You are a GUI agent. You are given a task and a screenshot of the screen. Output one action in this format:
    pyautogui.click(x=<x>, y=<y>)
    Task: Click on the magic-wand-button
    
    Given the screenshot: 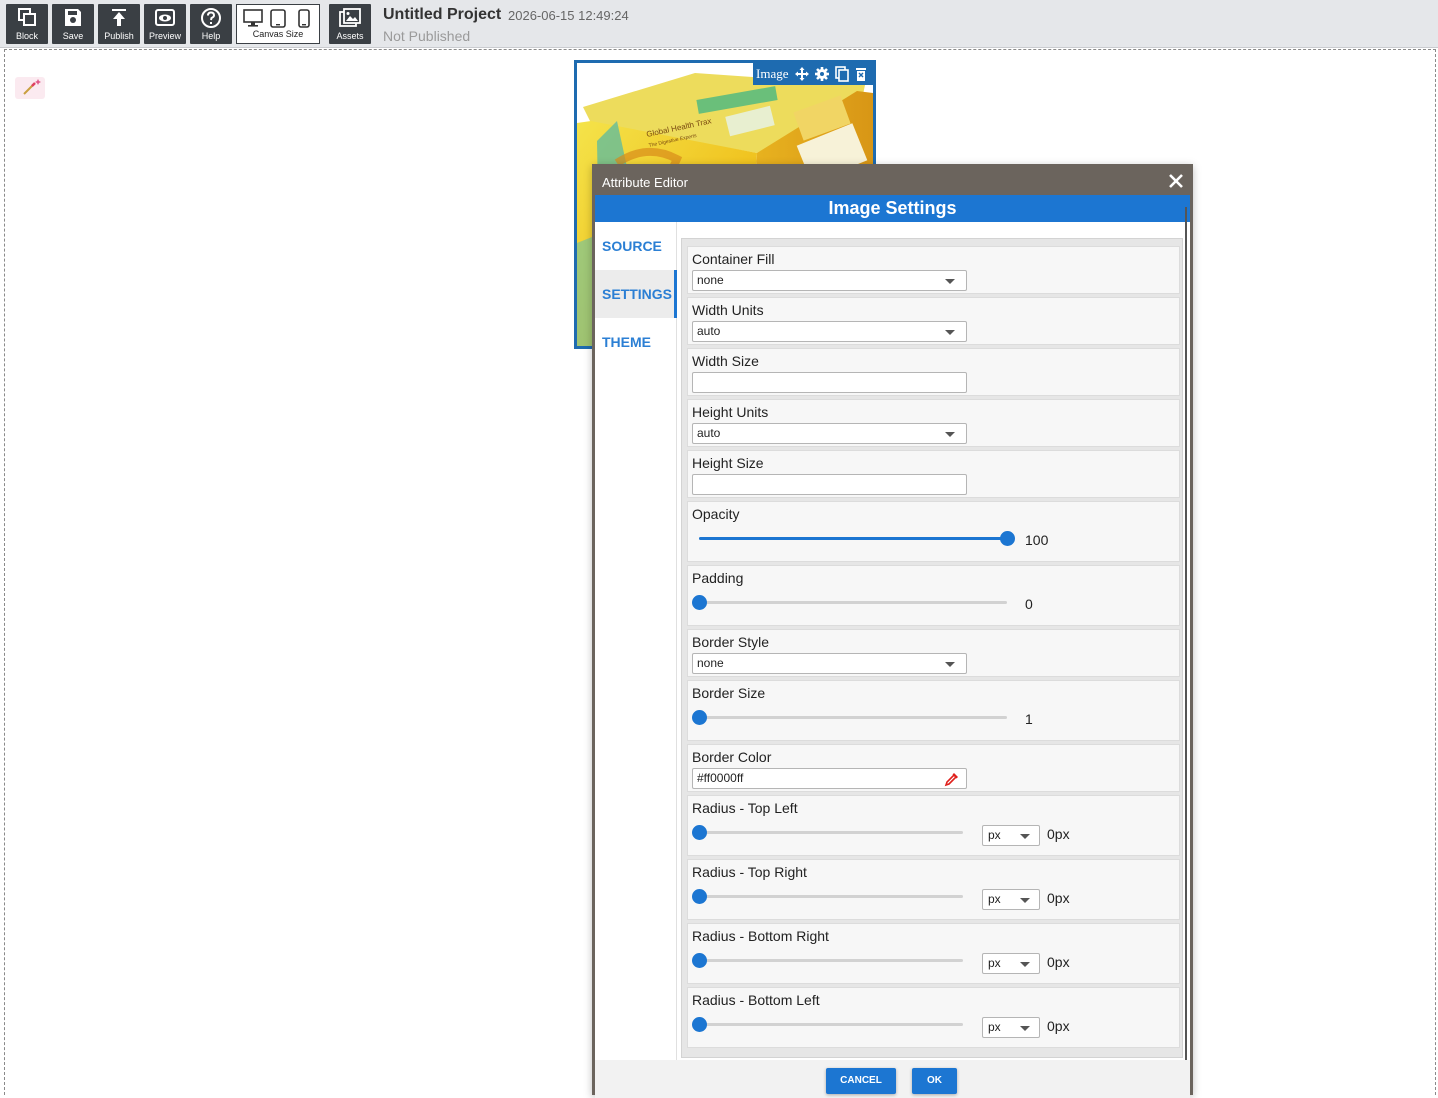 What is the action you would take?
    pyautogui.click(x=30, y=88)
    